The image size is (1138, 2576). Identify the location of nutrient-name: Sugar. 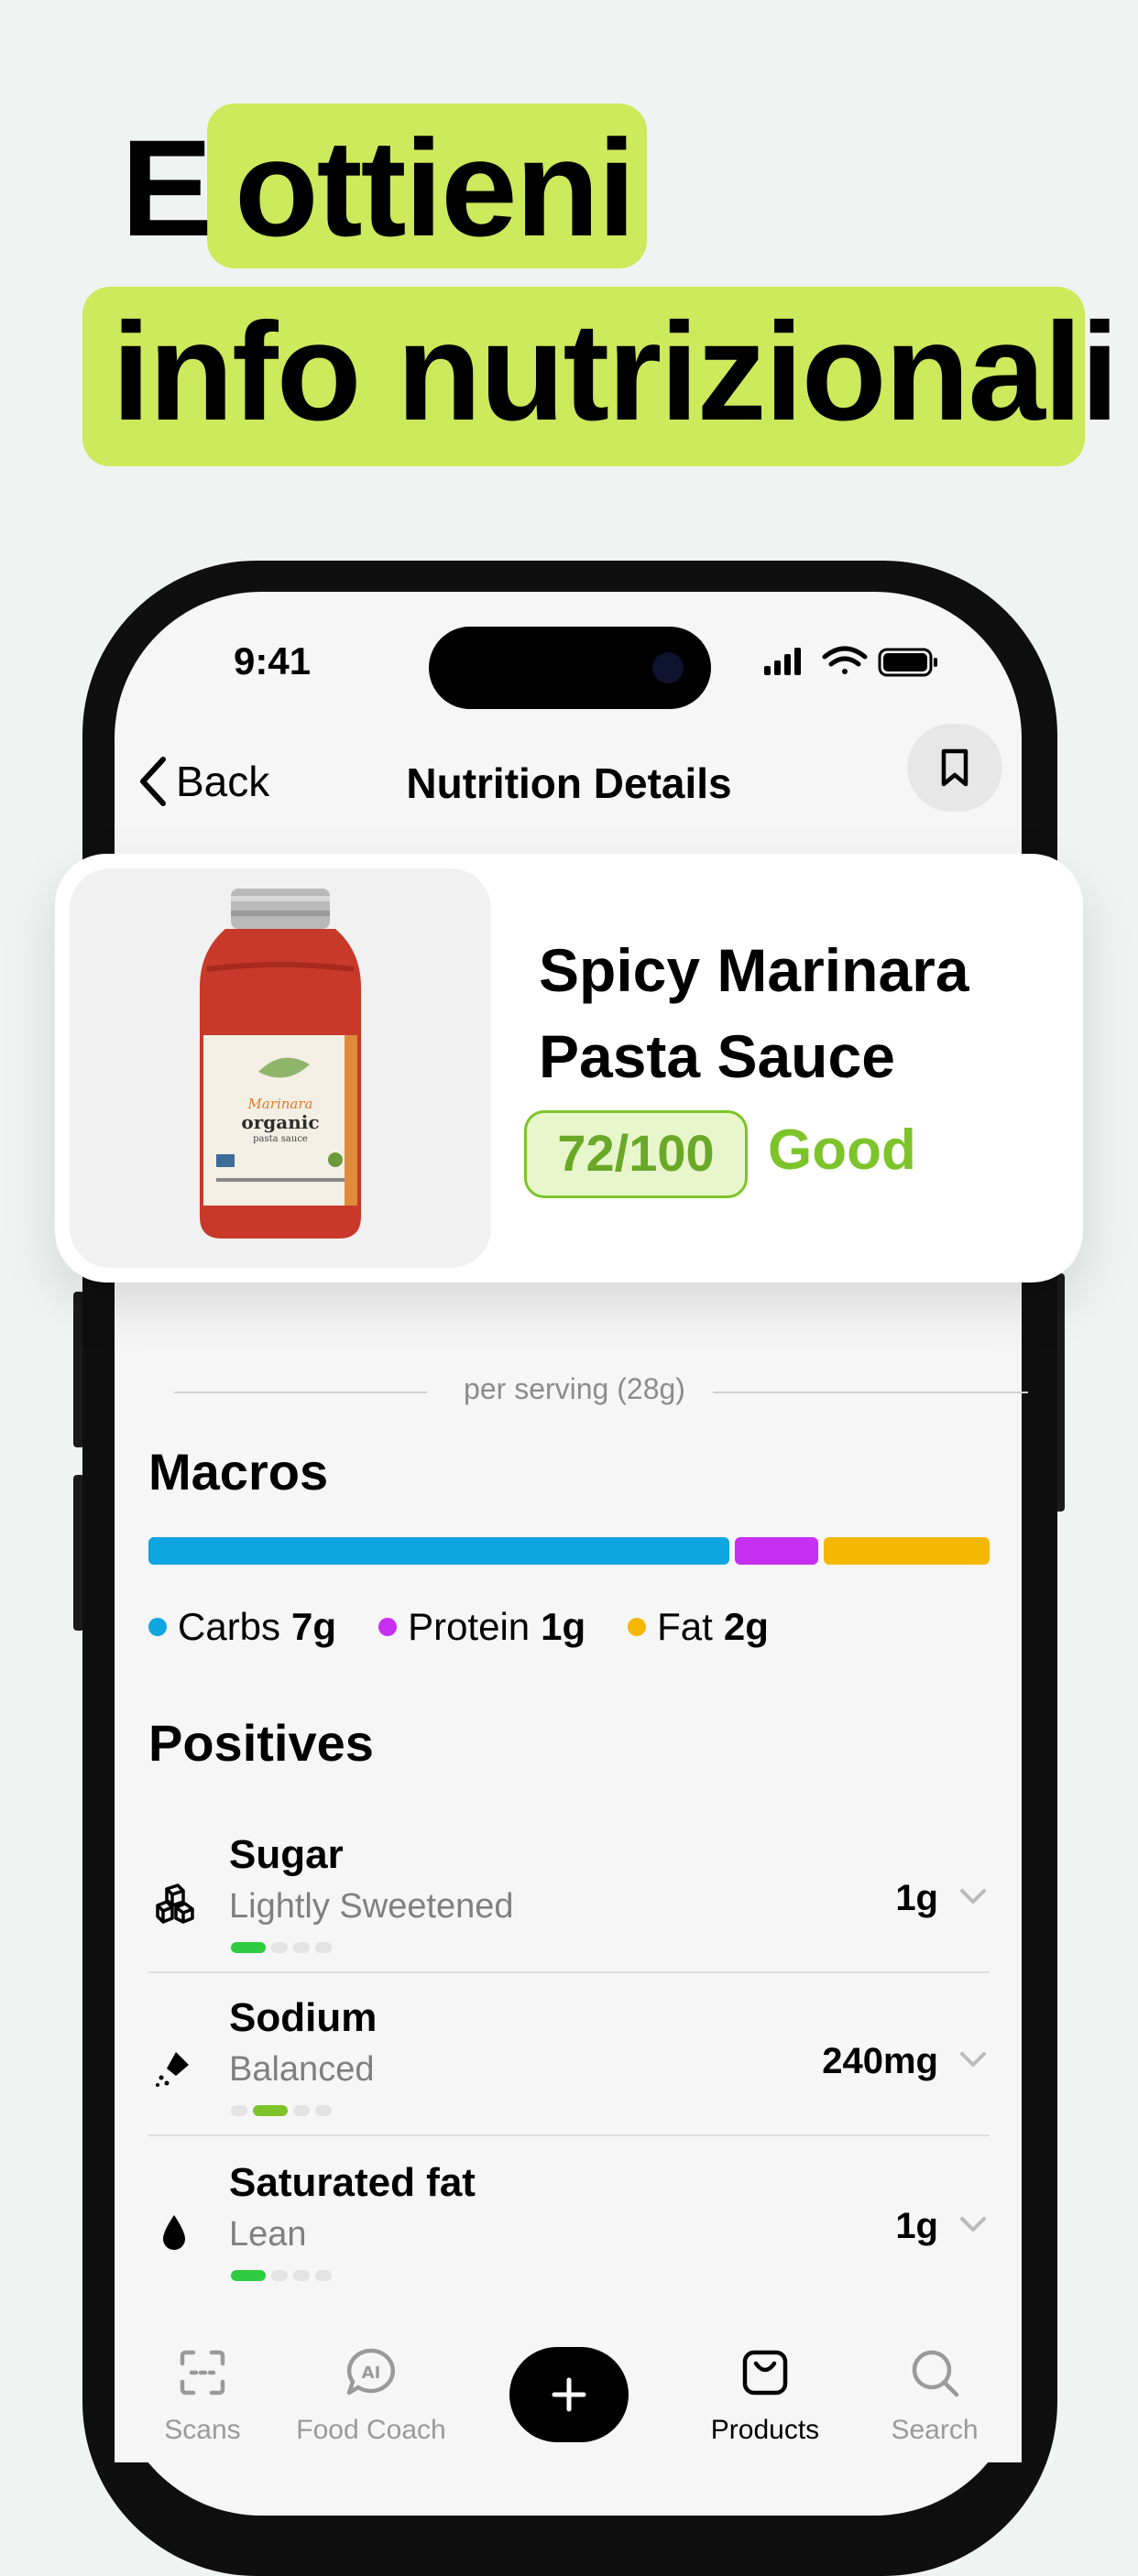
(286, 1855).